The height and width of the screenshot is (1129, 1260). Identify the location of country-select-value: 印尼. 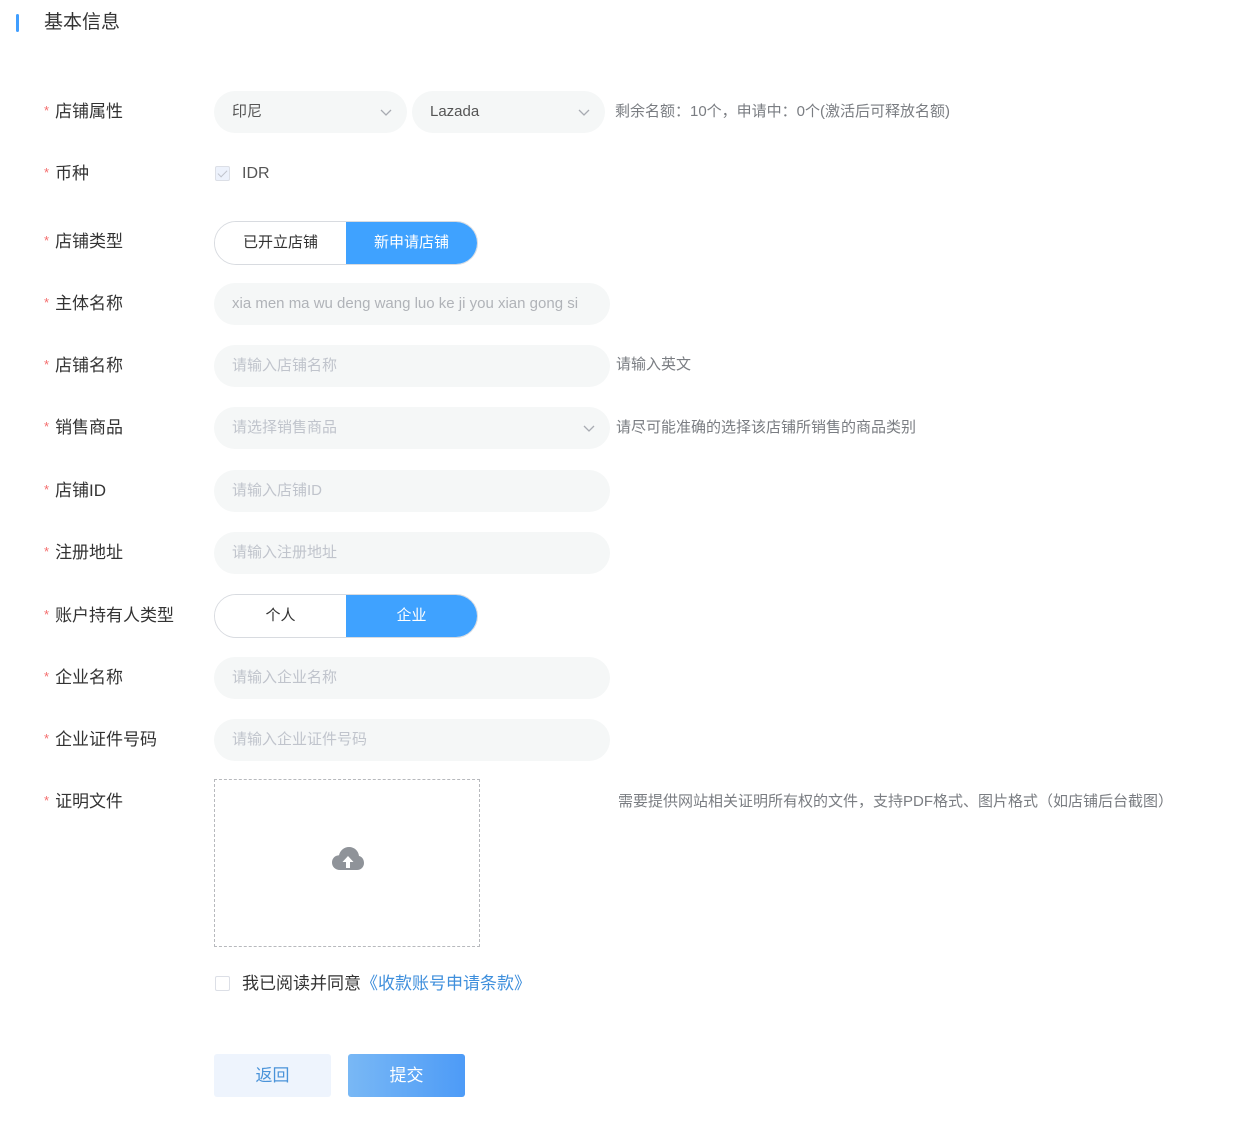
(247, 111).